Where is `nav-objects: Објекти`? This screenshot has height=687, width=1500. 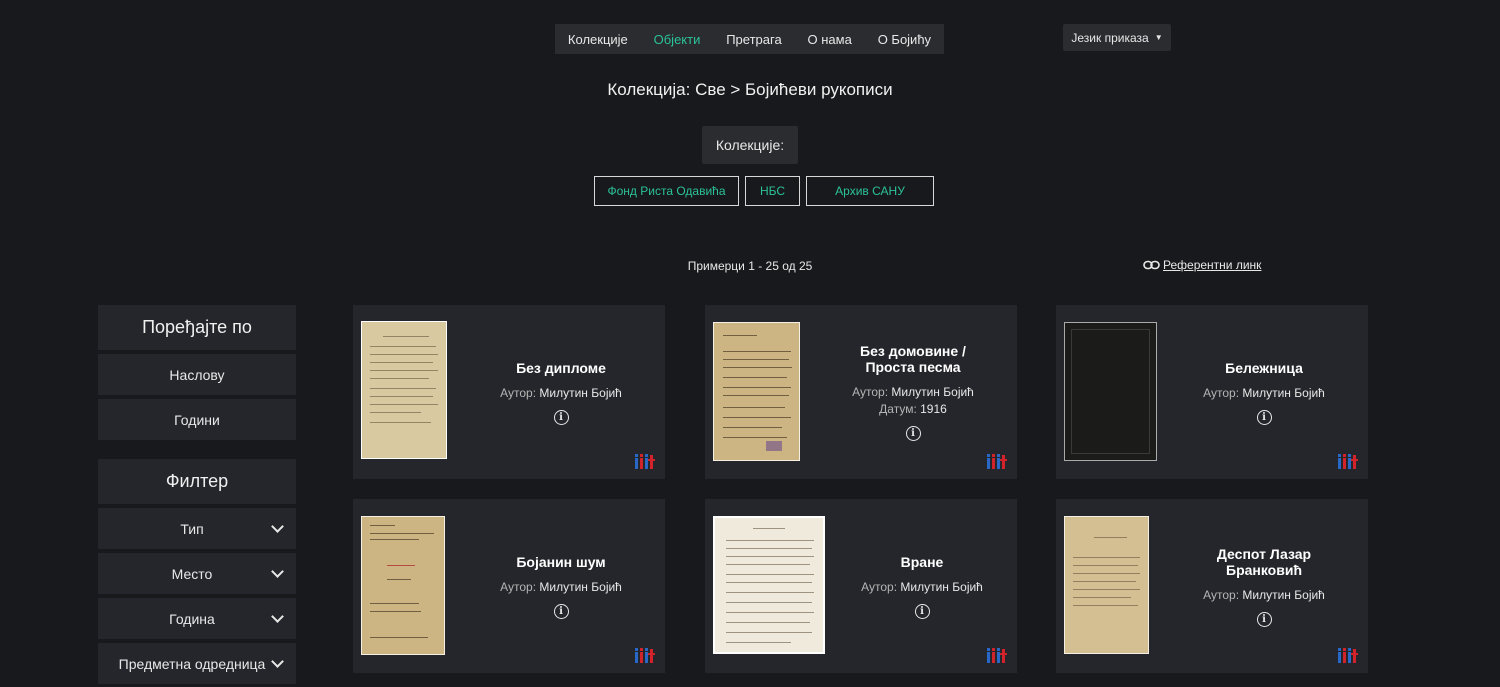 nav-objects: Објекти is located at coordinates (677, 39).